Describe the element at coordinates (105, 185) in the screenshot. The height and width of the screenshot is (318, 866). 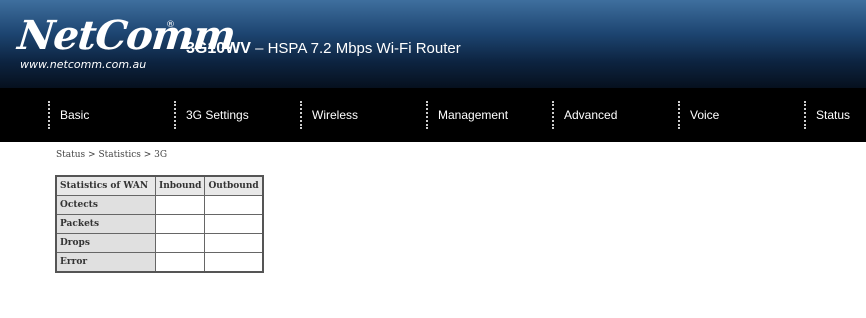
I see `column-header-statistics: Statistics of WAN` at that location.